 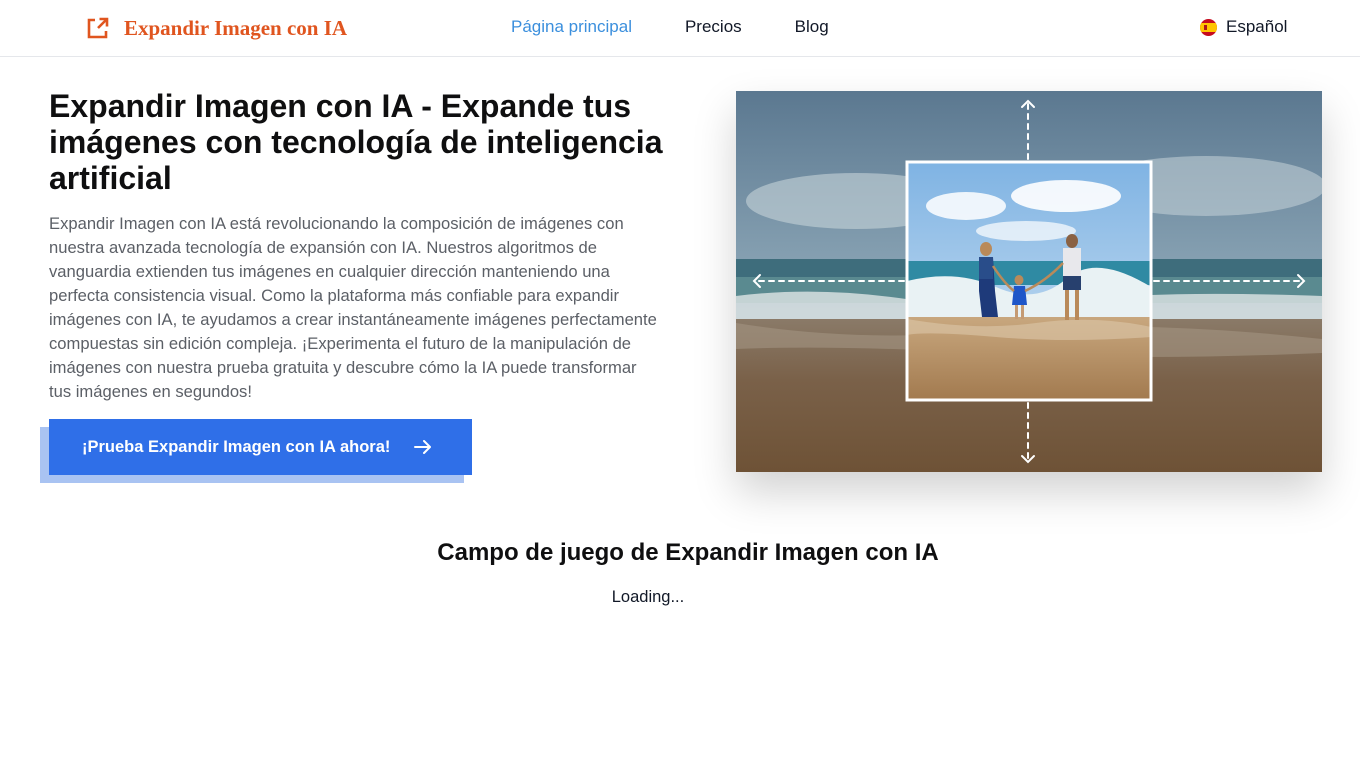 I want to click on brand-logo-link: Expandir Imagen con IA, so click(x=216, y=28).